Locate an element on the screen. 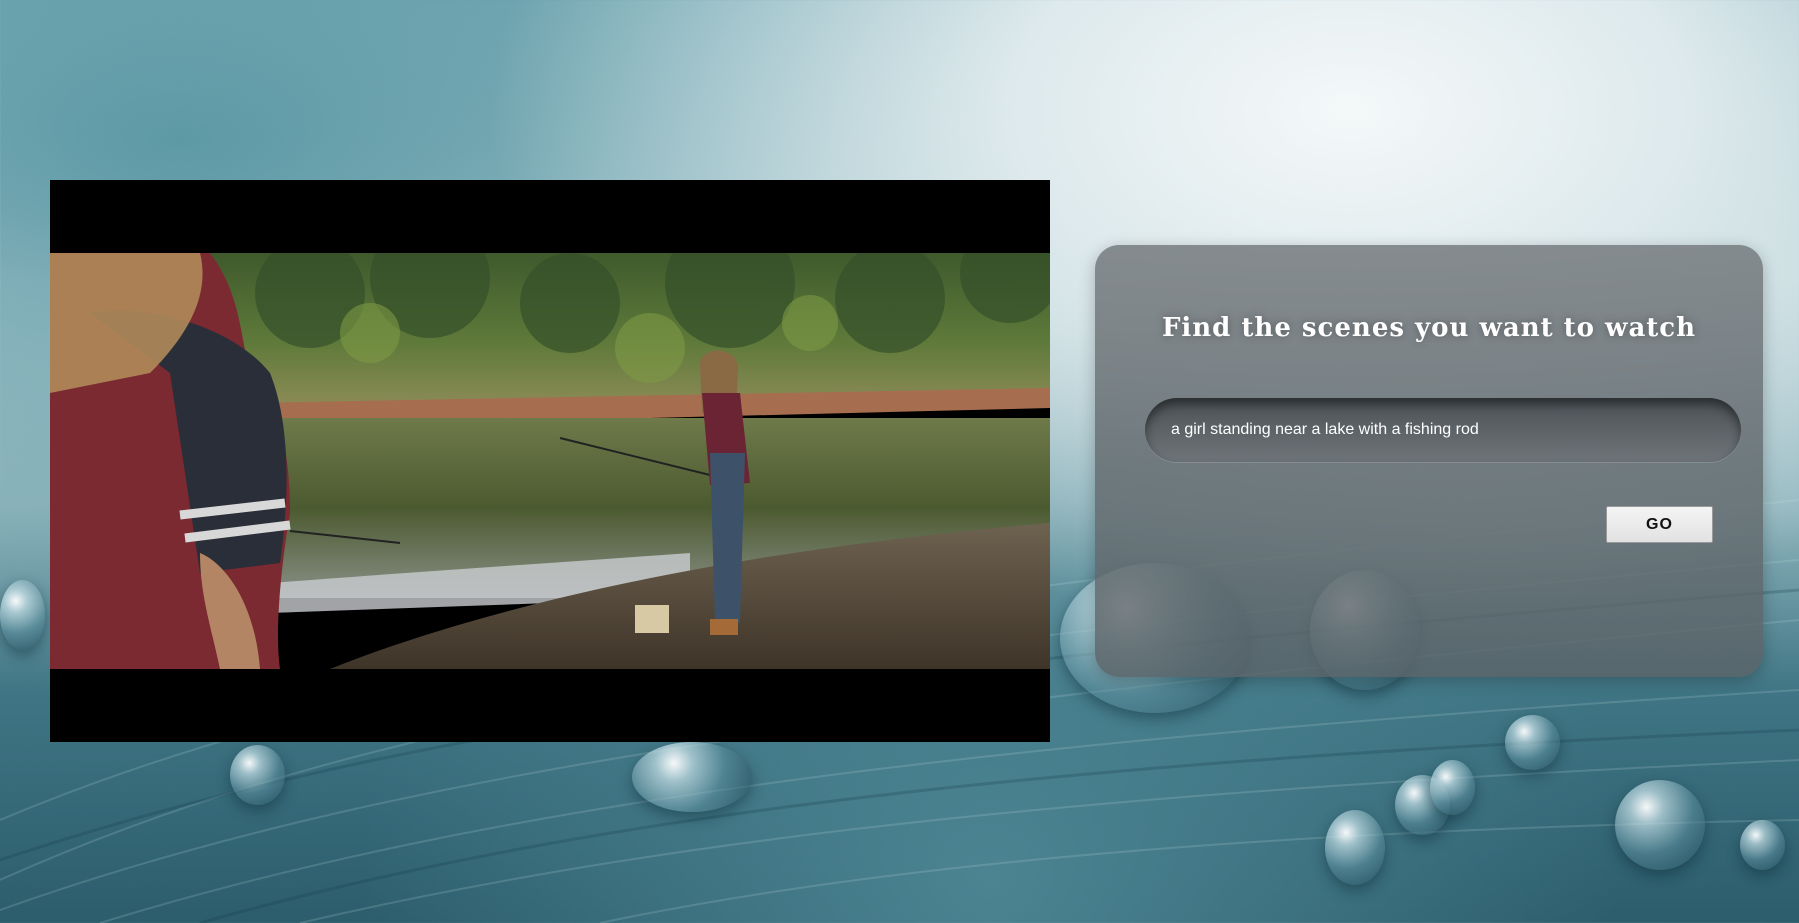 The image size is (1799, 923). panel-title: Find the scenes you want to watch is located at coordinates (1429, 328).